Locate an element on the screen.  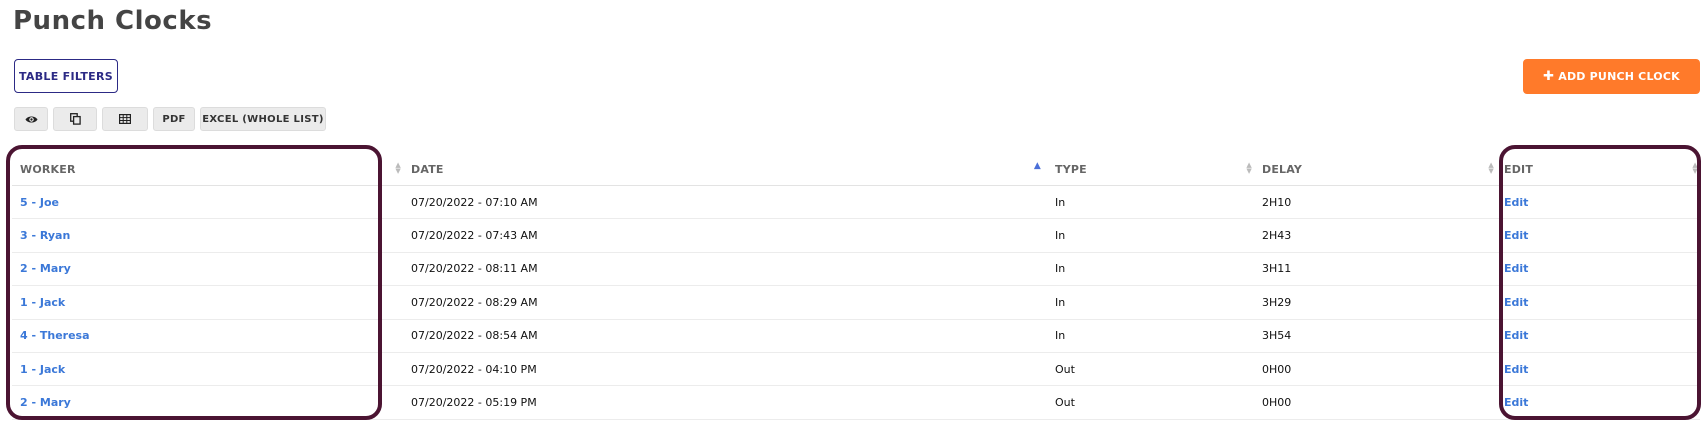
column-header-delay: DELAY ▲ ▼ is located at coordinates (1375, 169).